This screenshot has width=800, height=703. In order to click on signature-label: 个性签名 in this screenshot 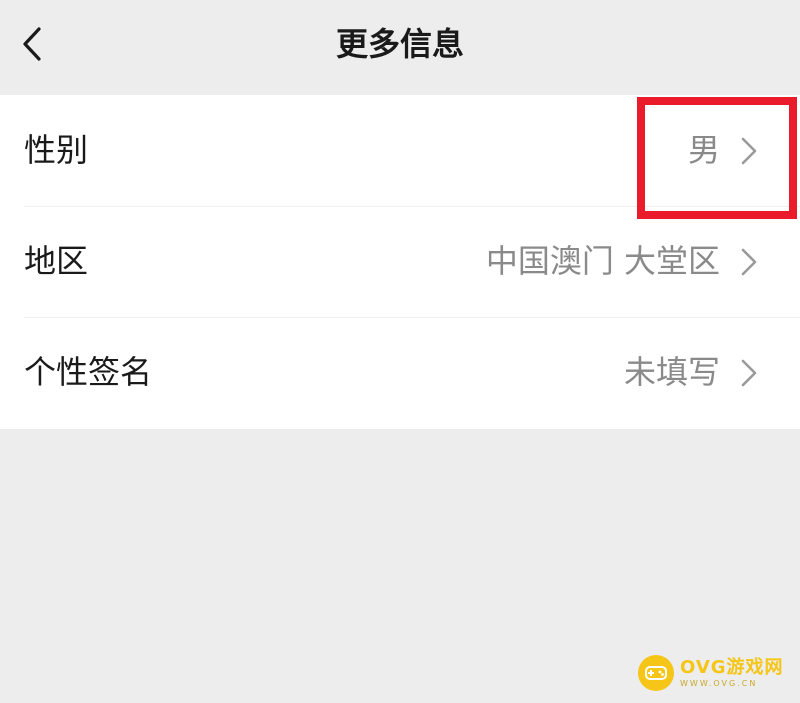, I will do `click(88, 372)`.